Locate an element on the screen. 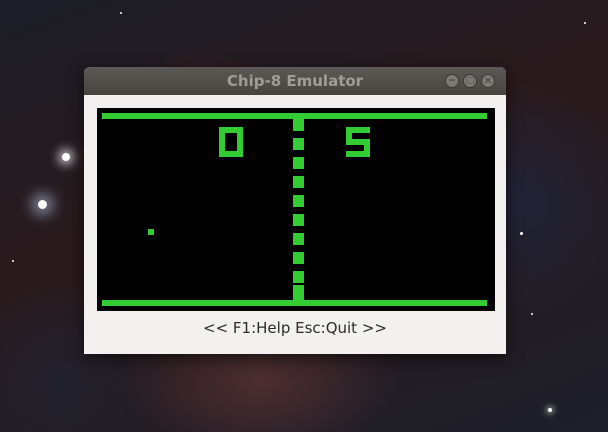 This screenshot has width=608, height=432. title-bar: Chip-8 Emulator − □ × is located at coordinates (295, 81).